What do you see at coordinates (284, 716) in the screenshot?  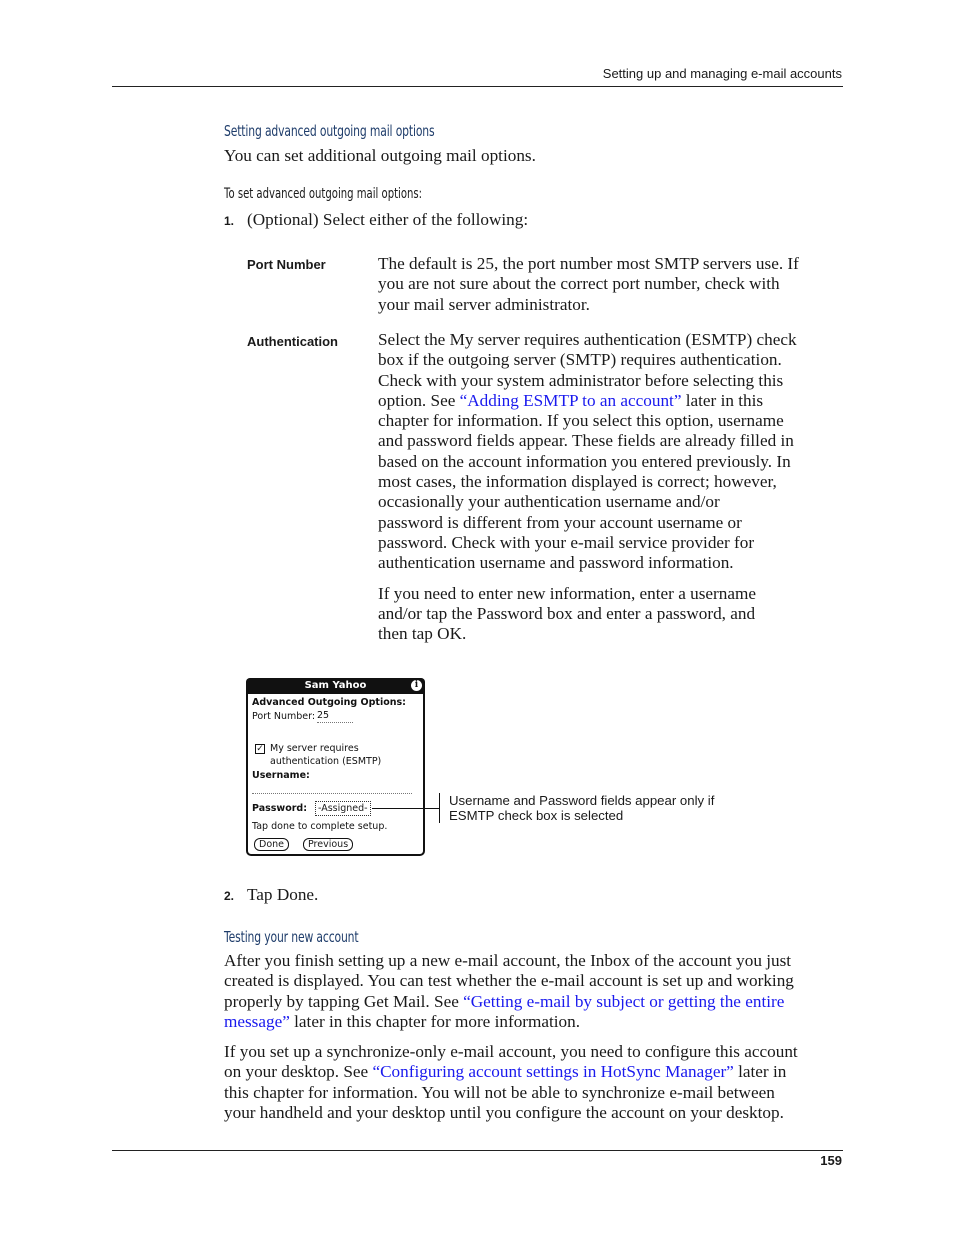 I see `port-number-label: Port Number:` at bounding box center [284, 716].